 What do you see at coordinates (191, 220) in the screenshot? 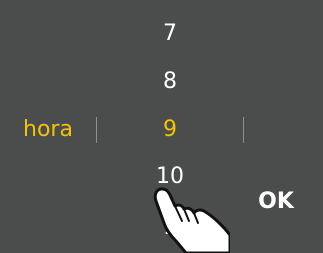
I see `hand-tap-icon` at bounding box center [191, 220].